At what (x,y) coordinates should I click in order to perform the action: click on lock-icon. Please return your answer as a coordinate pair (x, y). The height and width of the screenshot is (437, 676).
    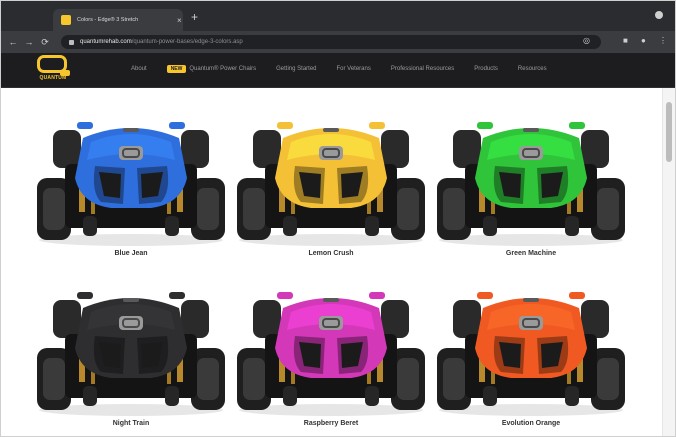
    Looking at the image, I should click on (71, 42).